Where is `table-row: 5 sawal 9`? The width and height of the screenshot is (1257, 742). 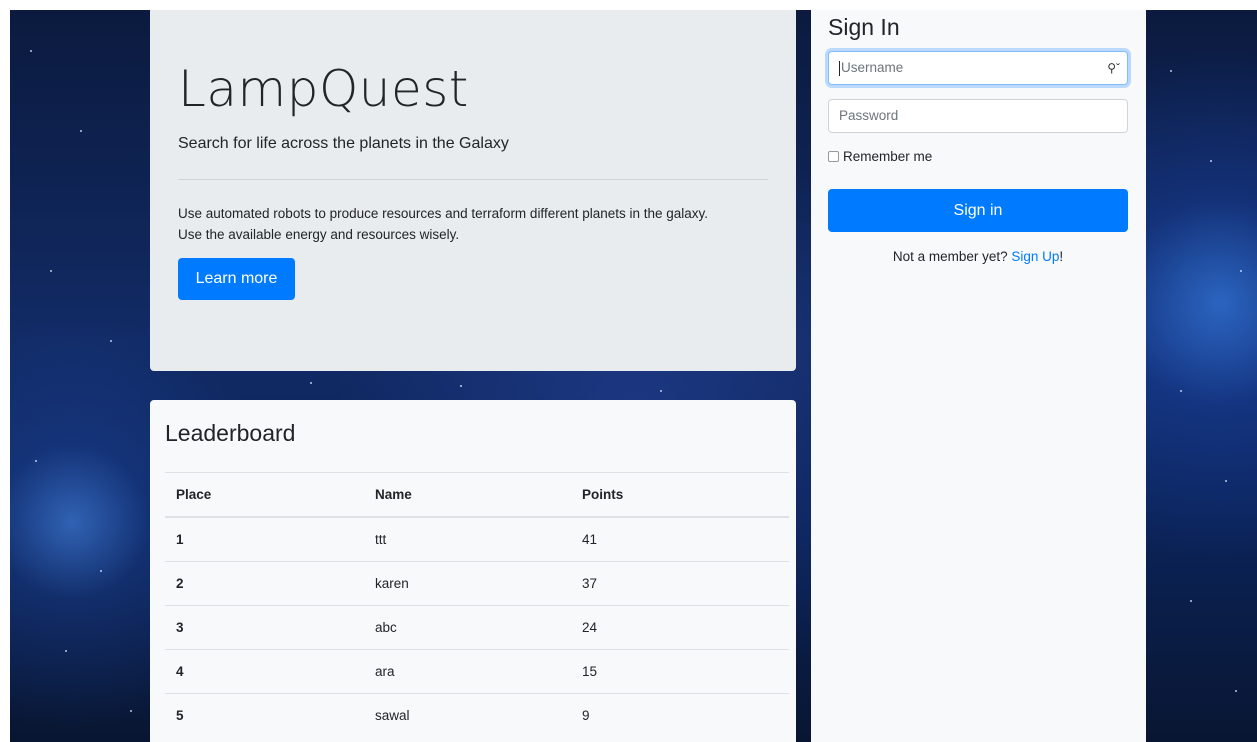
table-row: 5 sawal 9 is located at coordinates (477, 715).